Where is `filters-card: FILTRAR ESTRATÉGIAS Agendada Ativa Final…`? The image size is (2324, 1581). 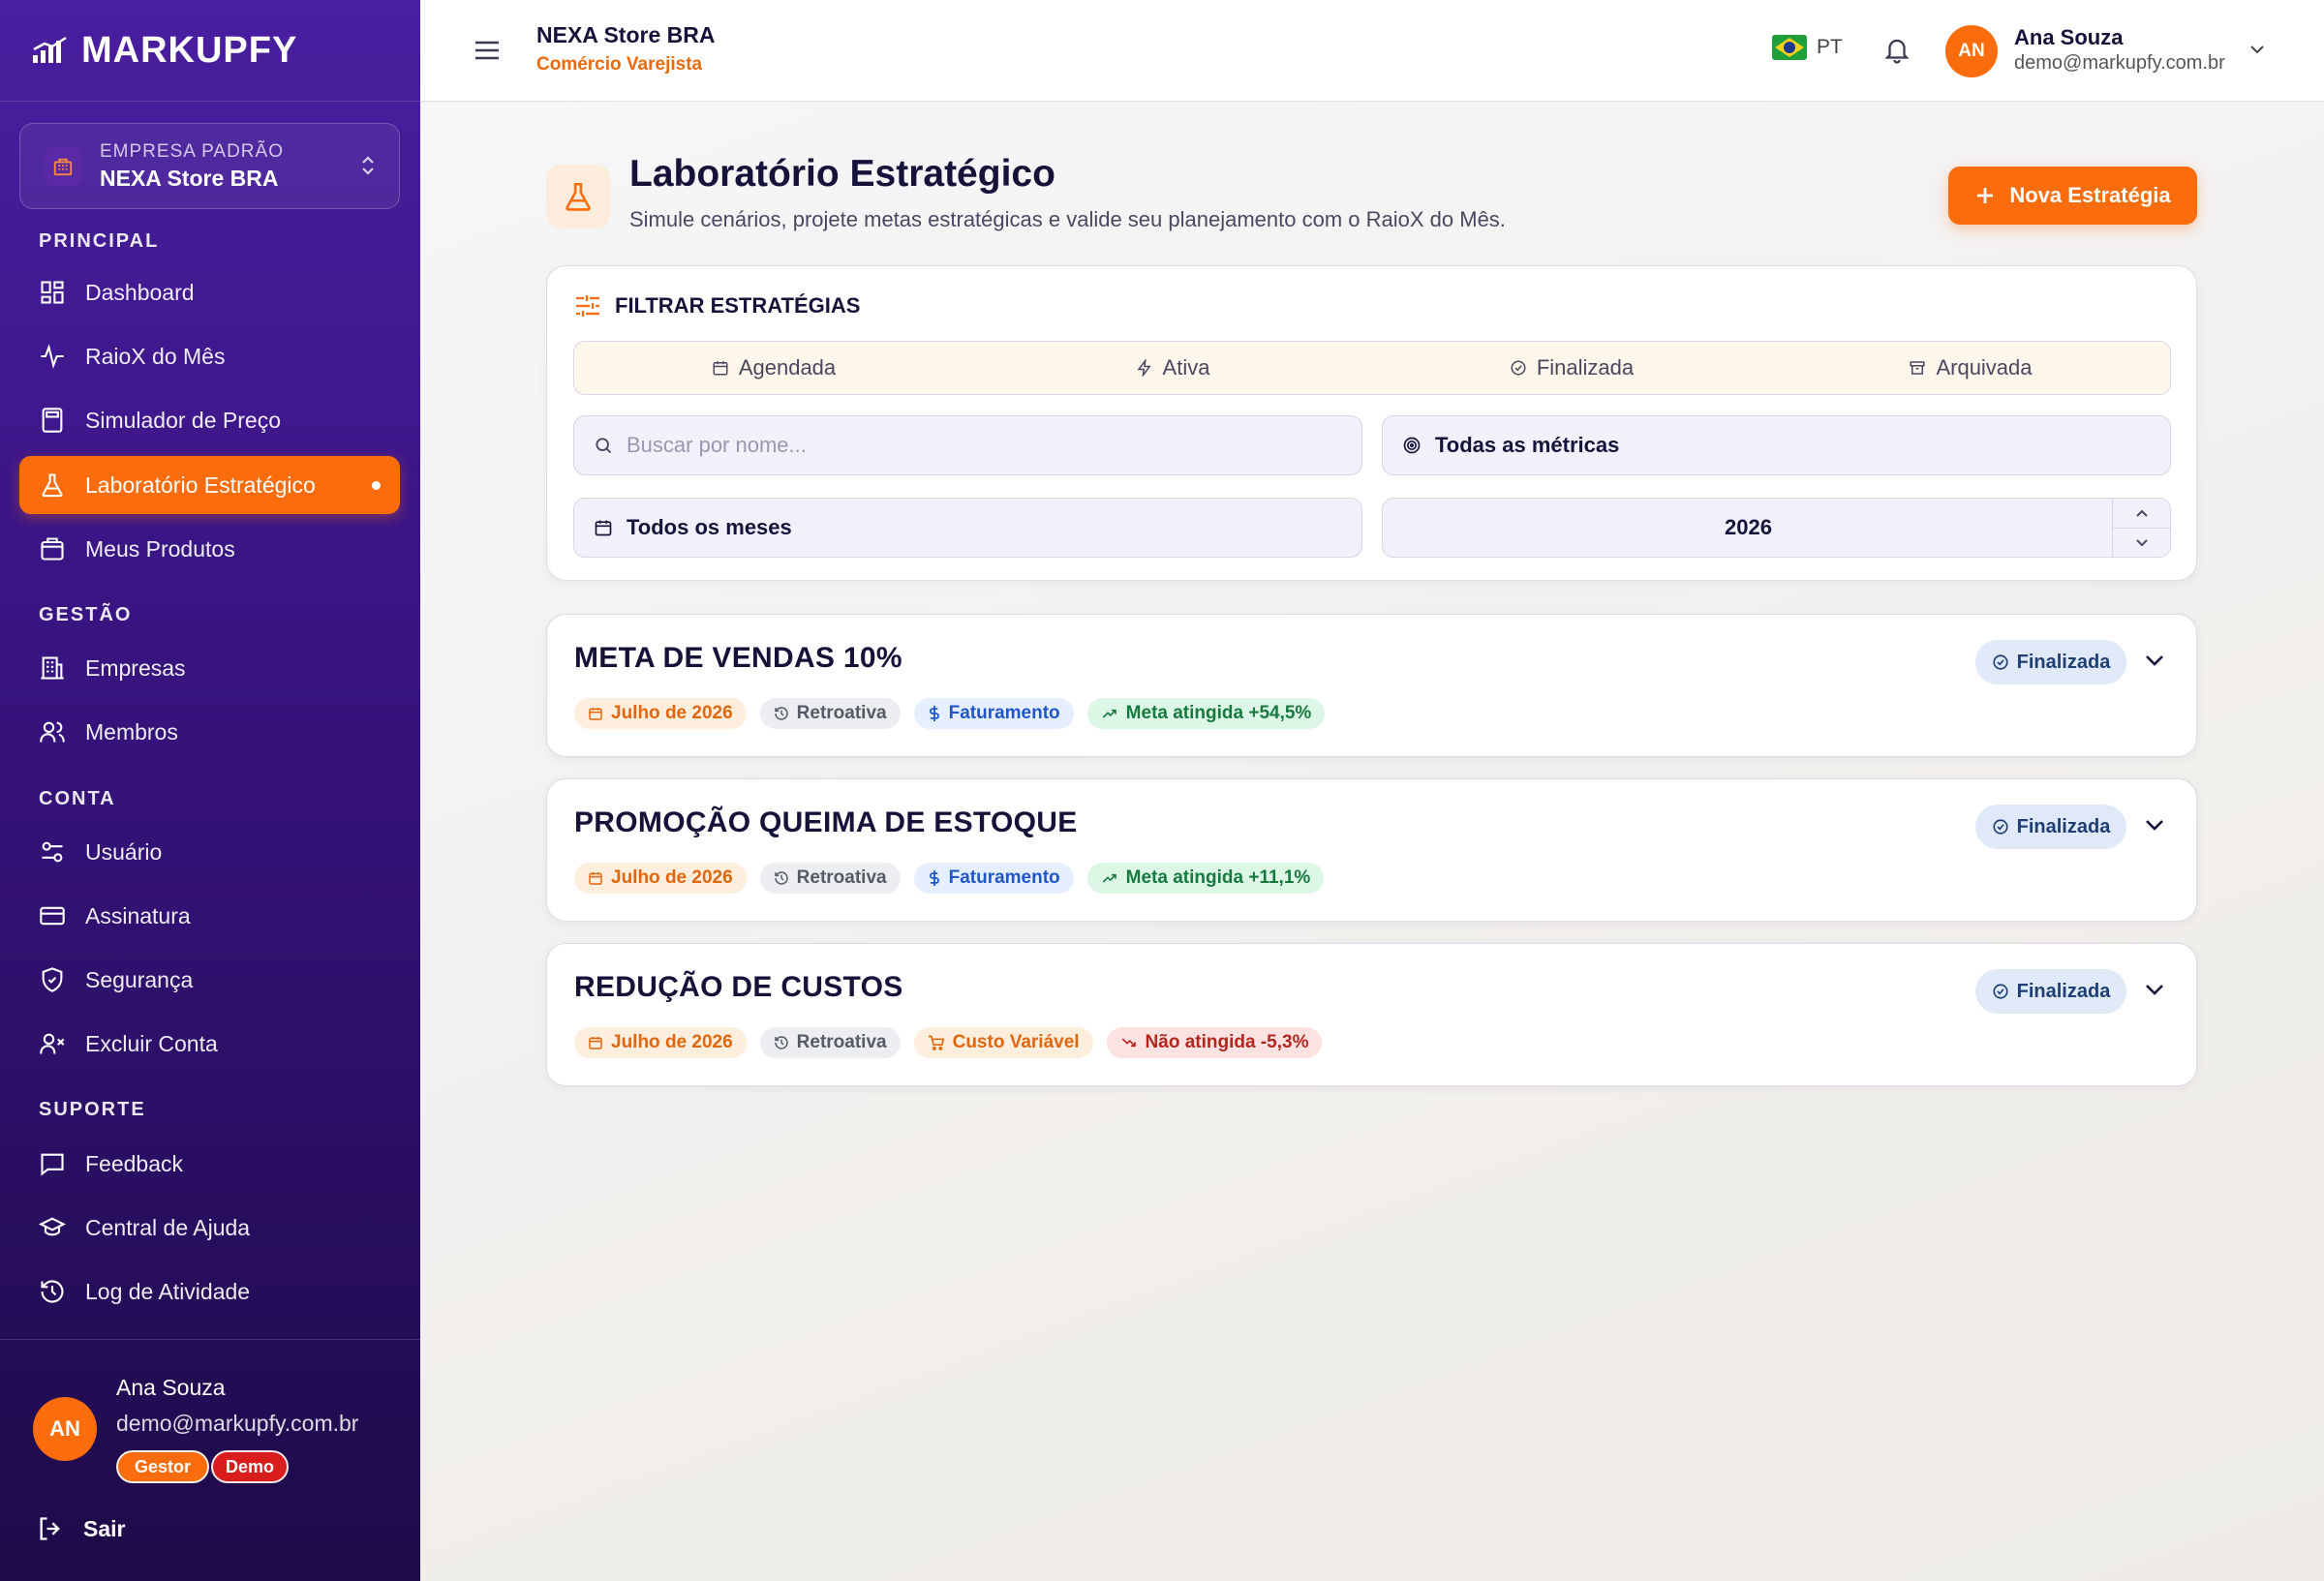
filters-card: FILTRAR ESTRATÉGIAS Agendada Ativa Final… is located at coordinates (1371, 423).